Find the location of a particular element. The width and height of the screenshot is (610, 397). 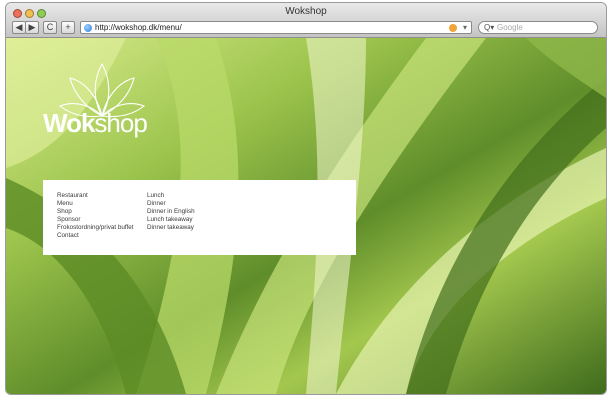

submenu-item-lunch: Lunch is located at coordinates (171, 196).